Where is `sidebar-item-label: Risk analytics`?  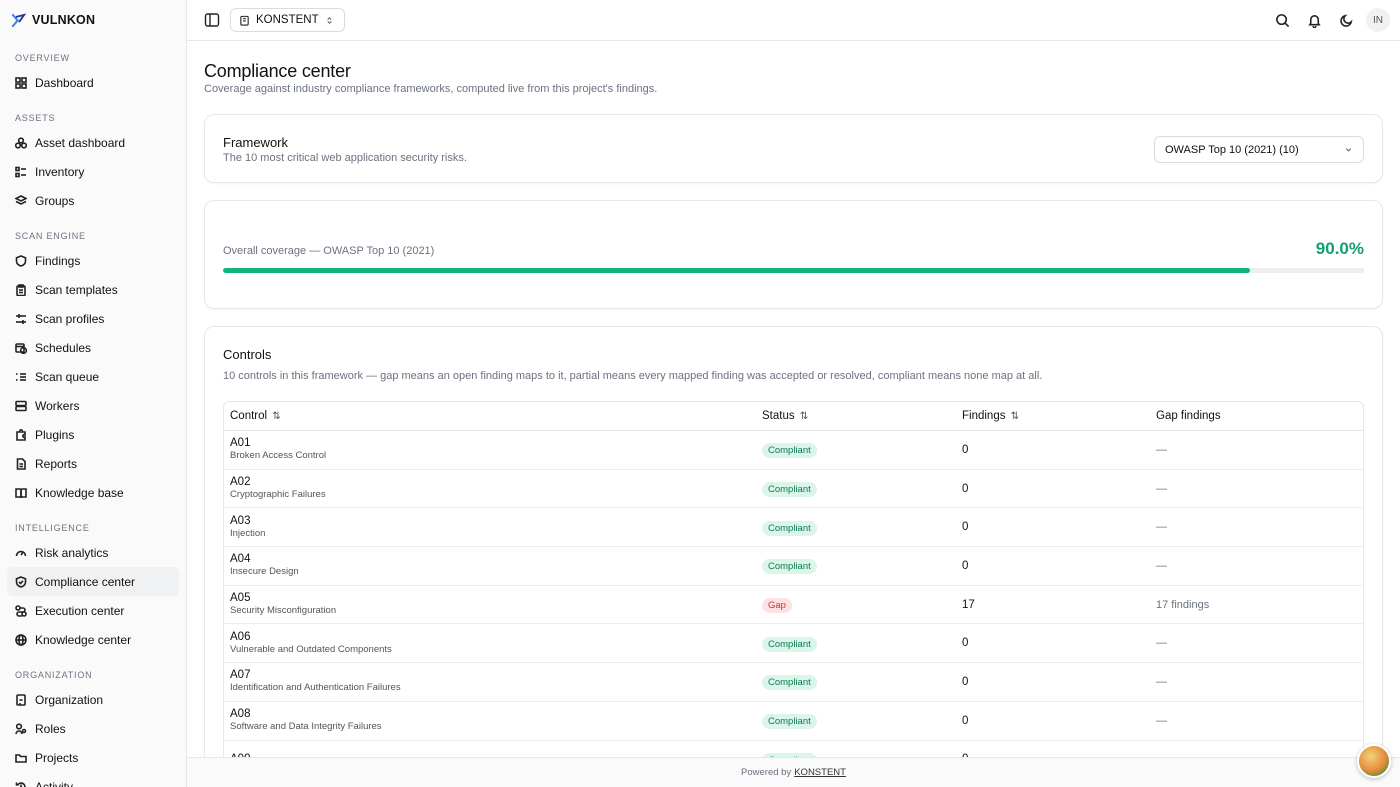
sidebar-item-label: Risk analytics is located at coordinates (72, 552).